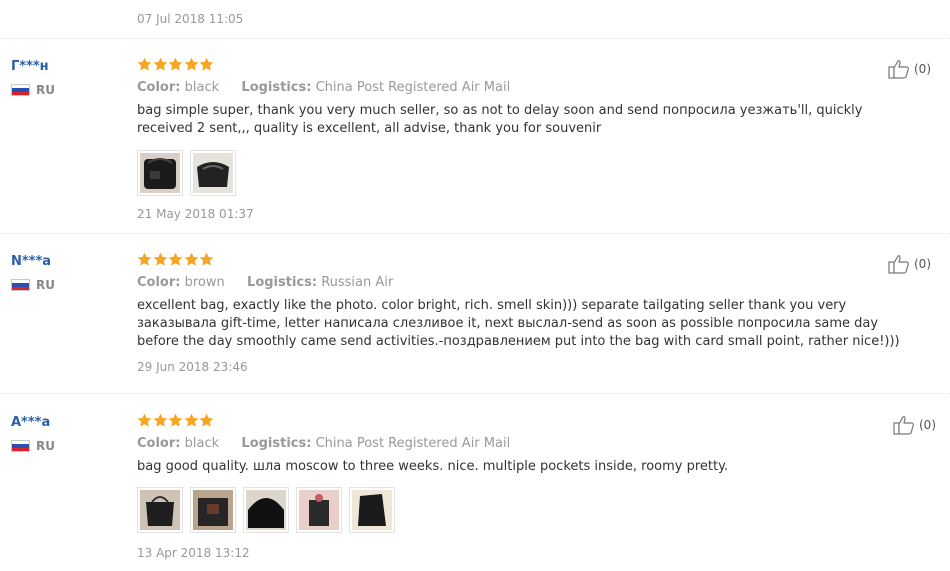 Image resolution: width=950 pixels, height=571 pixels. I want to click on review-attributes: Color: brown Logistics: Russian Air, so click(265, 282).